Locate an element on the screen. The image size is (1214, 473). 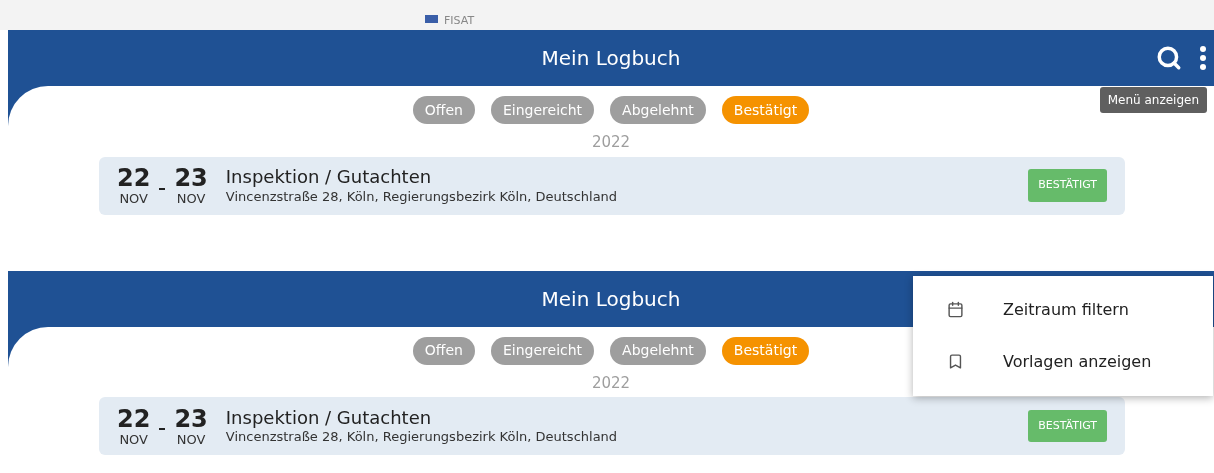
more-button is located at coordinates (1203, 58).